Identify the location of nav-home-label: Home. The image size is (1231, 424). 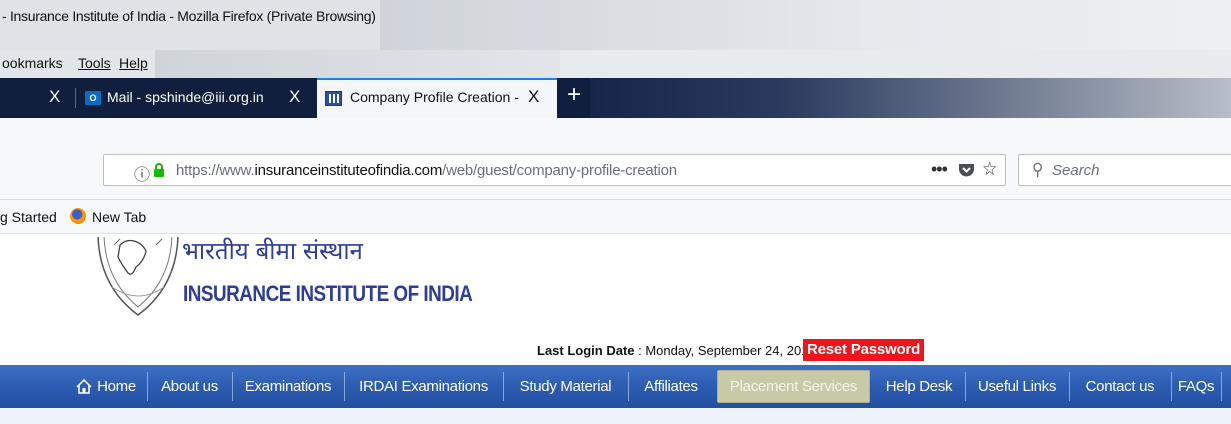
(116, 386).